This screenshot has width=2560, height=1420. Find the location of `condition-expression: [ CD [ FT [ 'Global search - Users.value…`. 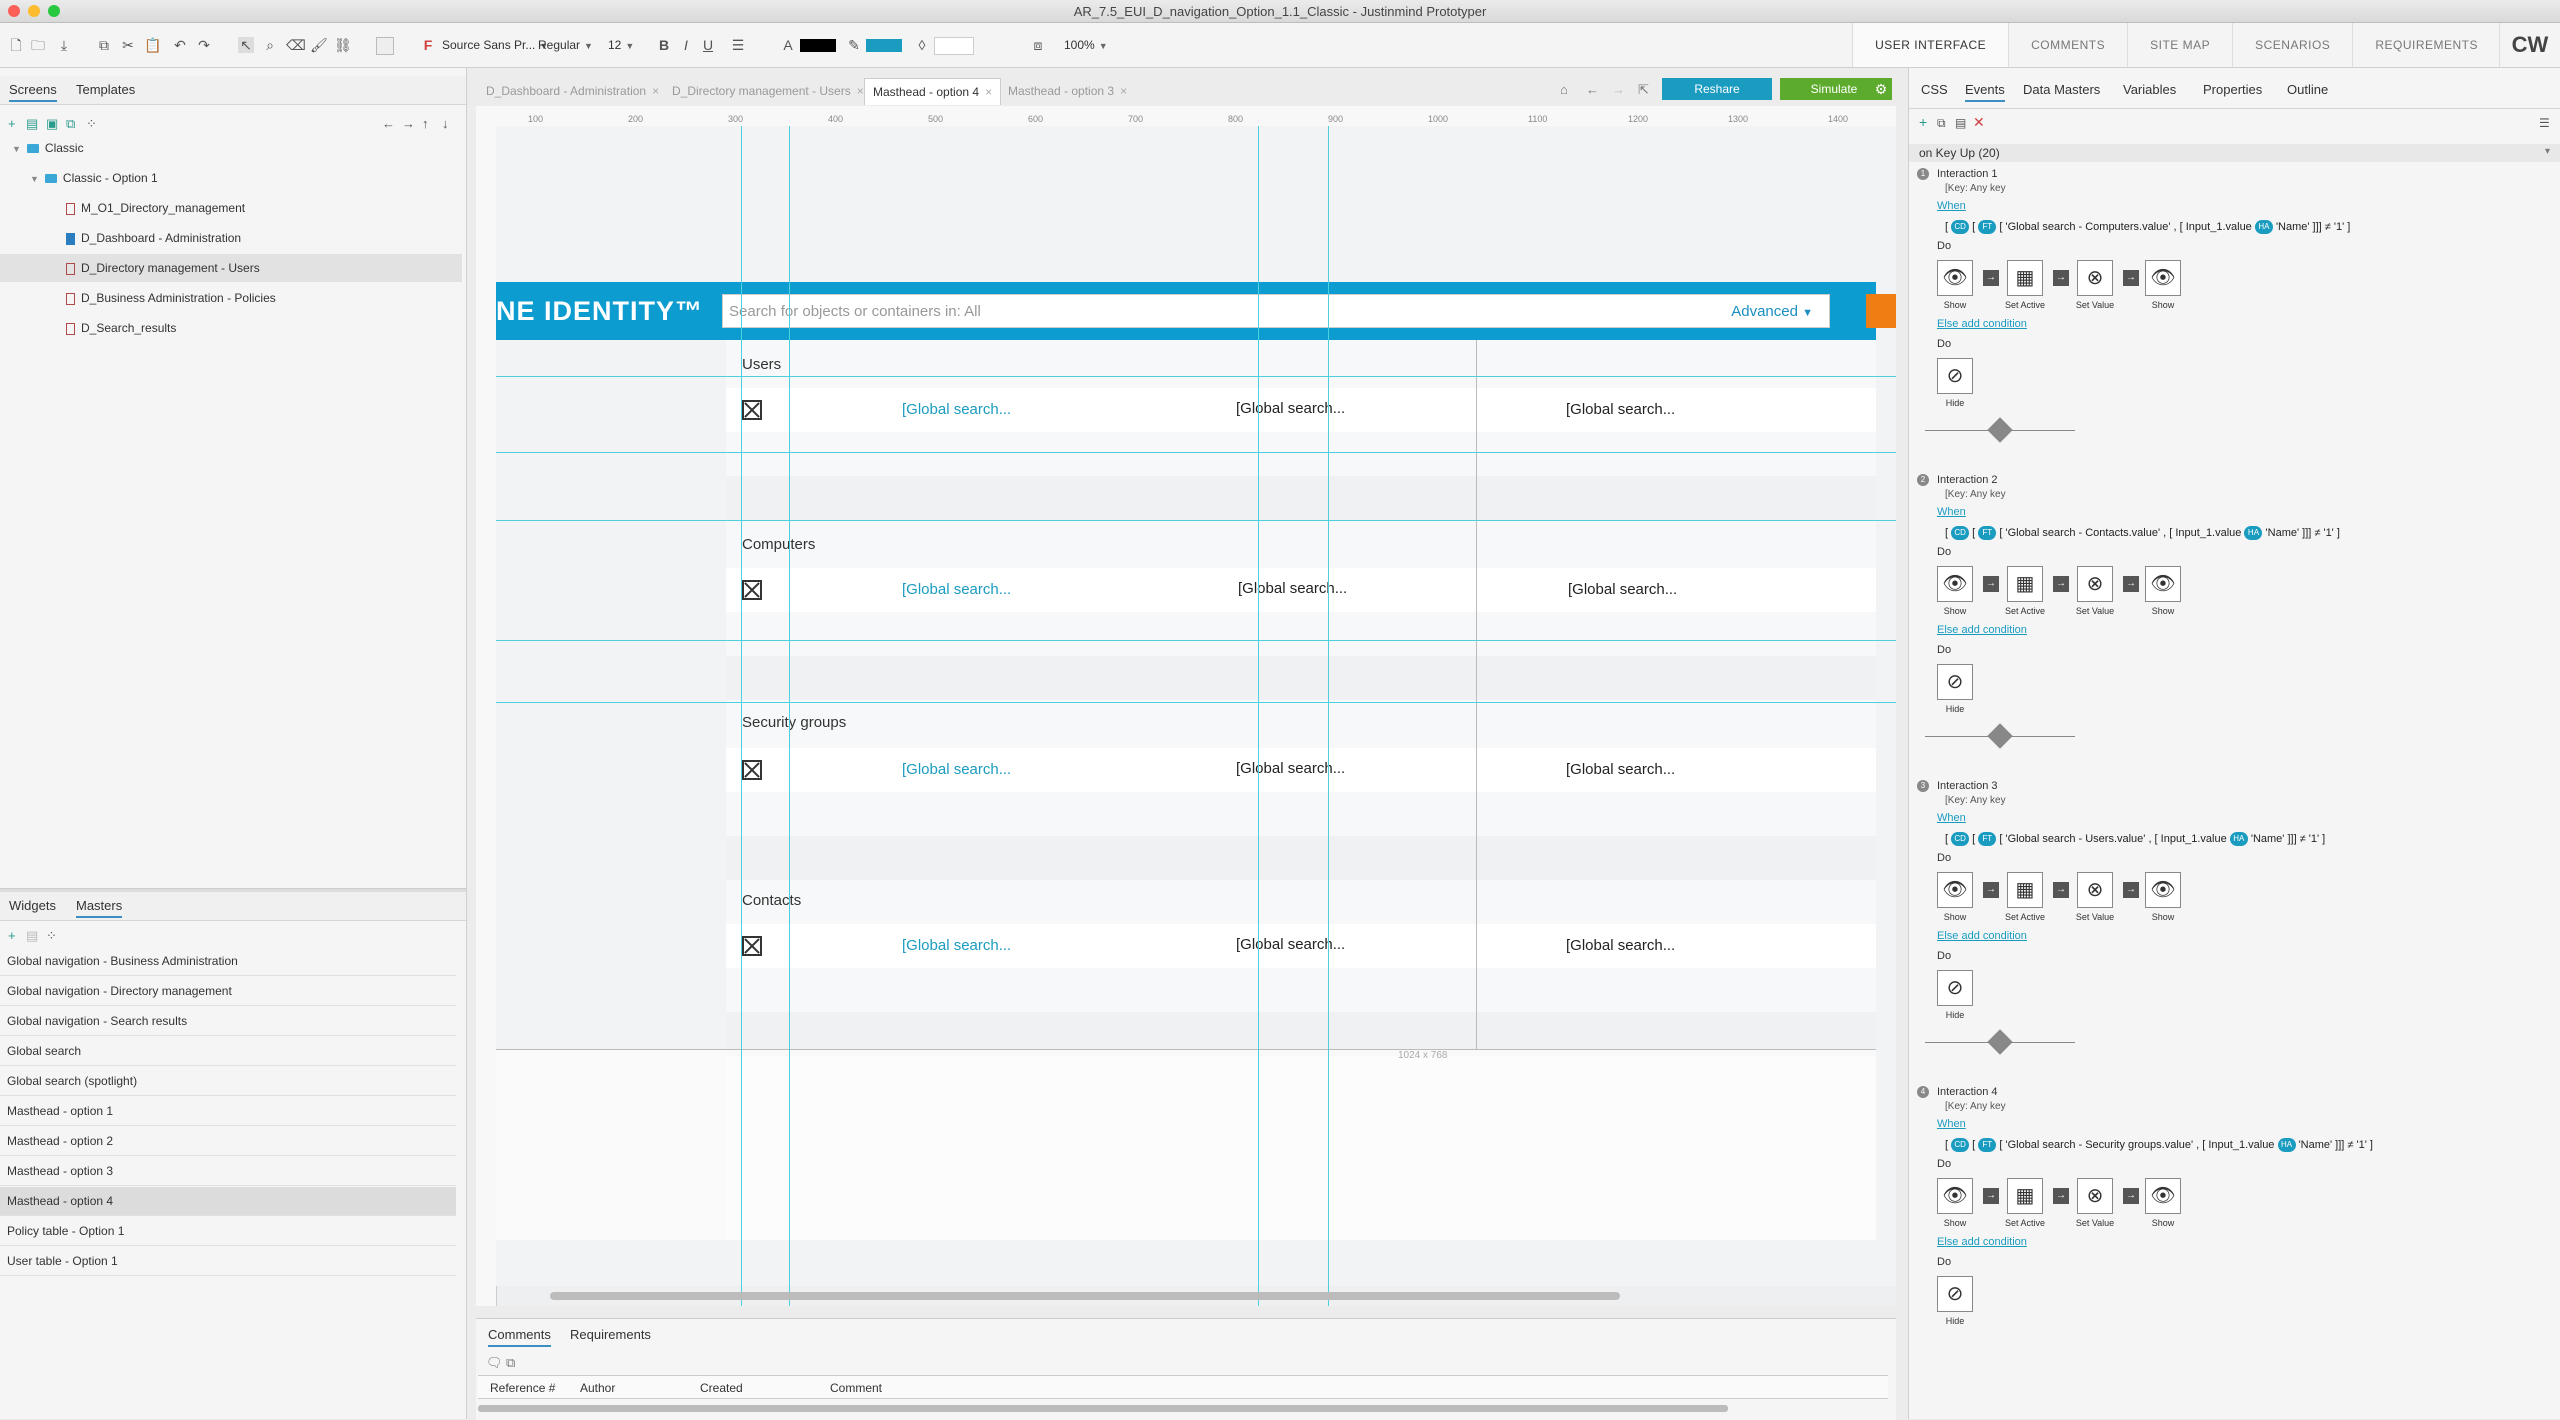

condition-expression: [ CD [ FT [ 'Global search - Users.value… is located at coordinates (2135, 839).